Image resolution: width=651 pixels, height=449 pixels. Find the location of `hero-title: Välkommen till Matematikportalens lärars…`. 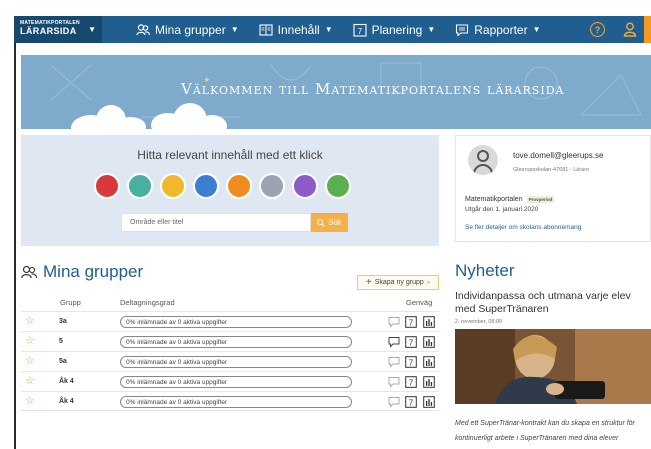

hero-title: Välkommen till Matematikportalens lärars… is located at coordinates (373, 89).